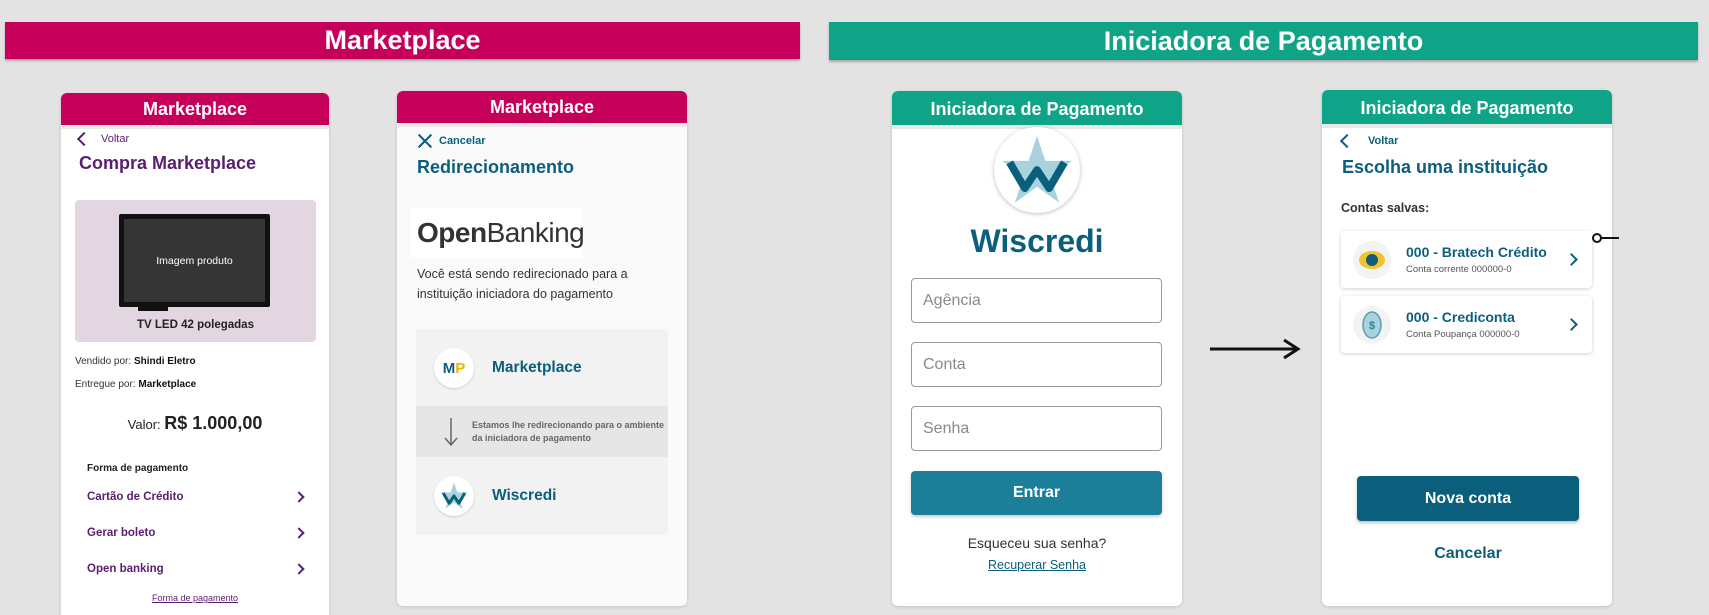 Image resolution: width=1709 pixels, height=615 pixels. Describe the element at coordinates (451, 432) in the screenshot. I see `arrow-down-icon` at that location.